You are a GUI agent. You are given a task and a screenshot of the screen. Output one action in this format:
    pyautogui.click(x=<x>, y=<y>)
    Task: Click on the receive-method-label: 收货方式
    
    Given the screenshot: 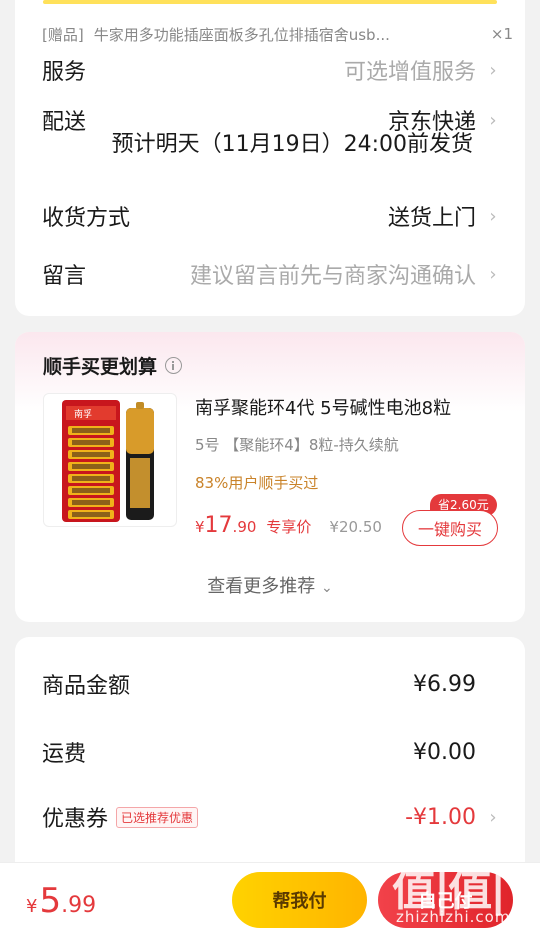 What is the action you would take?
    pyautogui.click(x=86, y=218)
    